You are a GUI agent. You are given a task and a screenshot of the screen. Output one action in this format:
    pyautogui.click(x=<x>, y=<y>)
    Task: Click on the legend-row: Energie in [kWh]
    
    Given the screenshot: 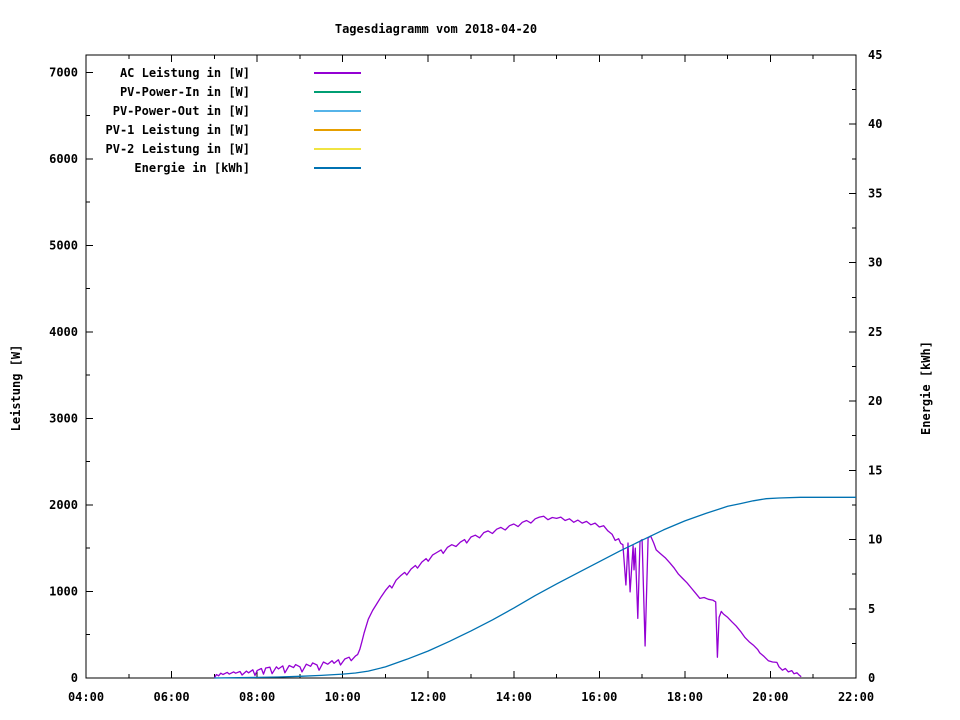 What is the action you would take?
    pyautogui.click(x=180, y=167)
    